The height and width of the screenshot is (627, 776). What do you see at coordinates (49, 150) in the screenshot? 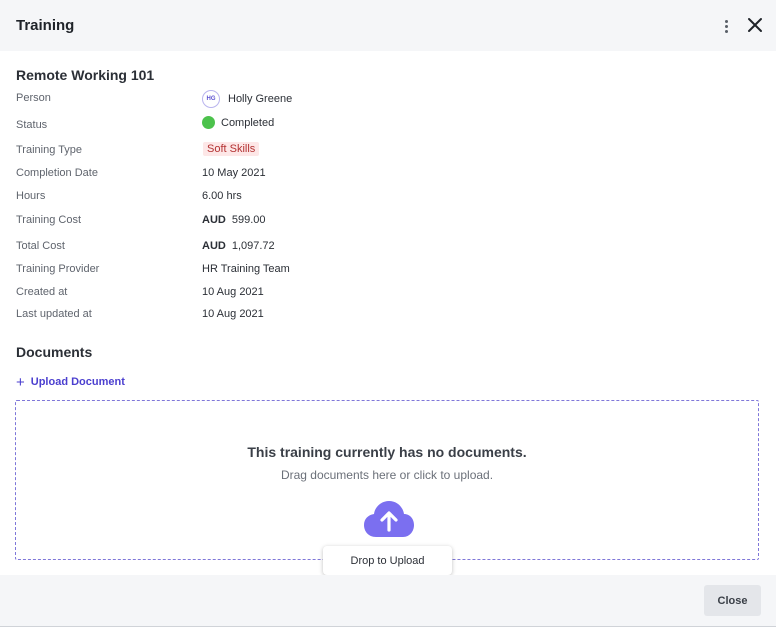
I see `training-type-label: Training Type` at bounding box center [49, 150].